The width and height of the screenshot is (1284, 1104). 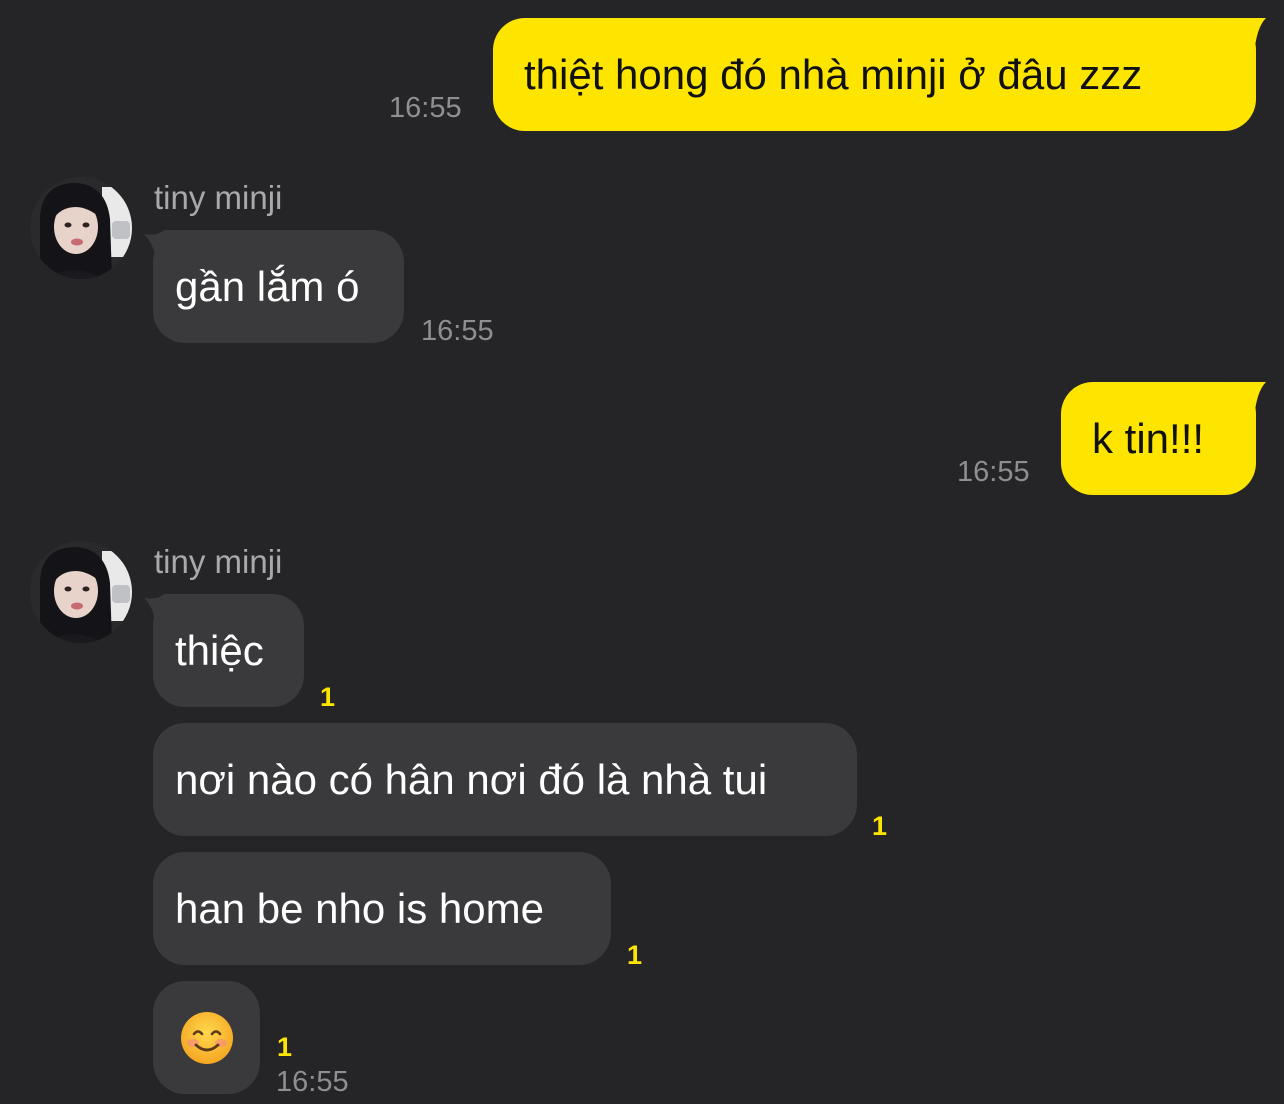 I want to click on incoming-emoji-bubble, so click(x=206, y=1037).